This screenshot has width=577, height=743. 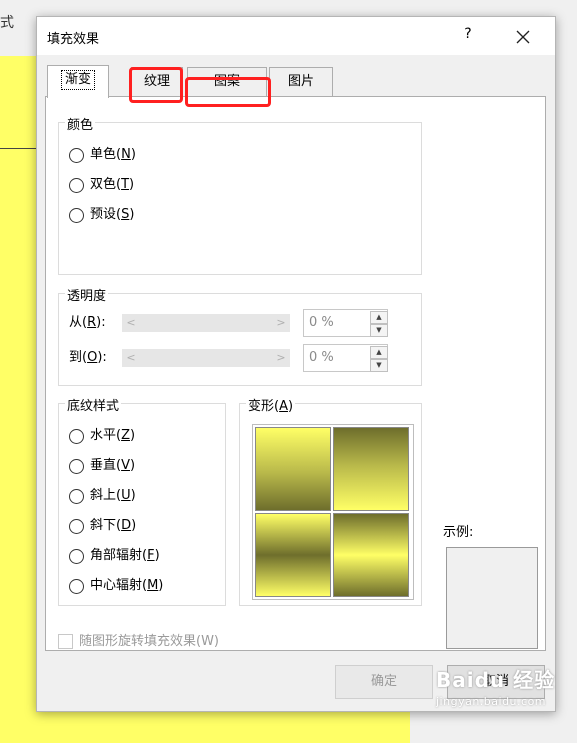 I want to click on texture-tab-highlight, so click(x=156, y=85).